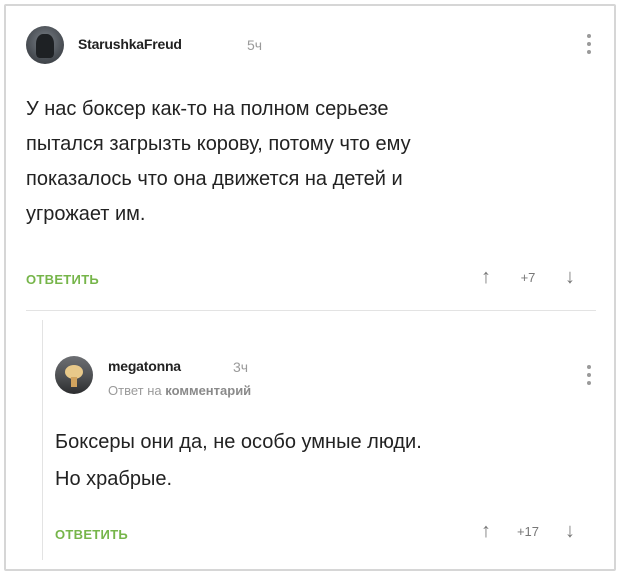 The width and height of the screenshot is (620, 575). I want to click on comment-timestamp: 5ч, so click(255, 45).